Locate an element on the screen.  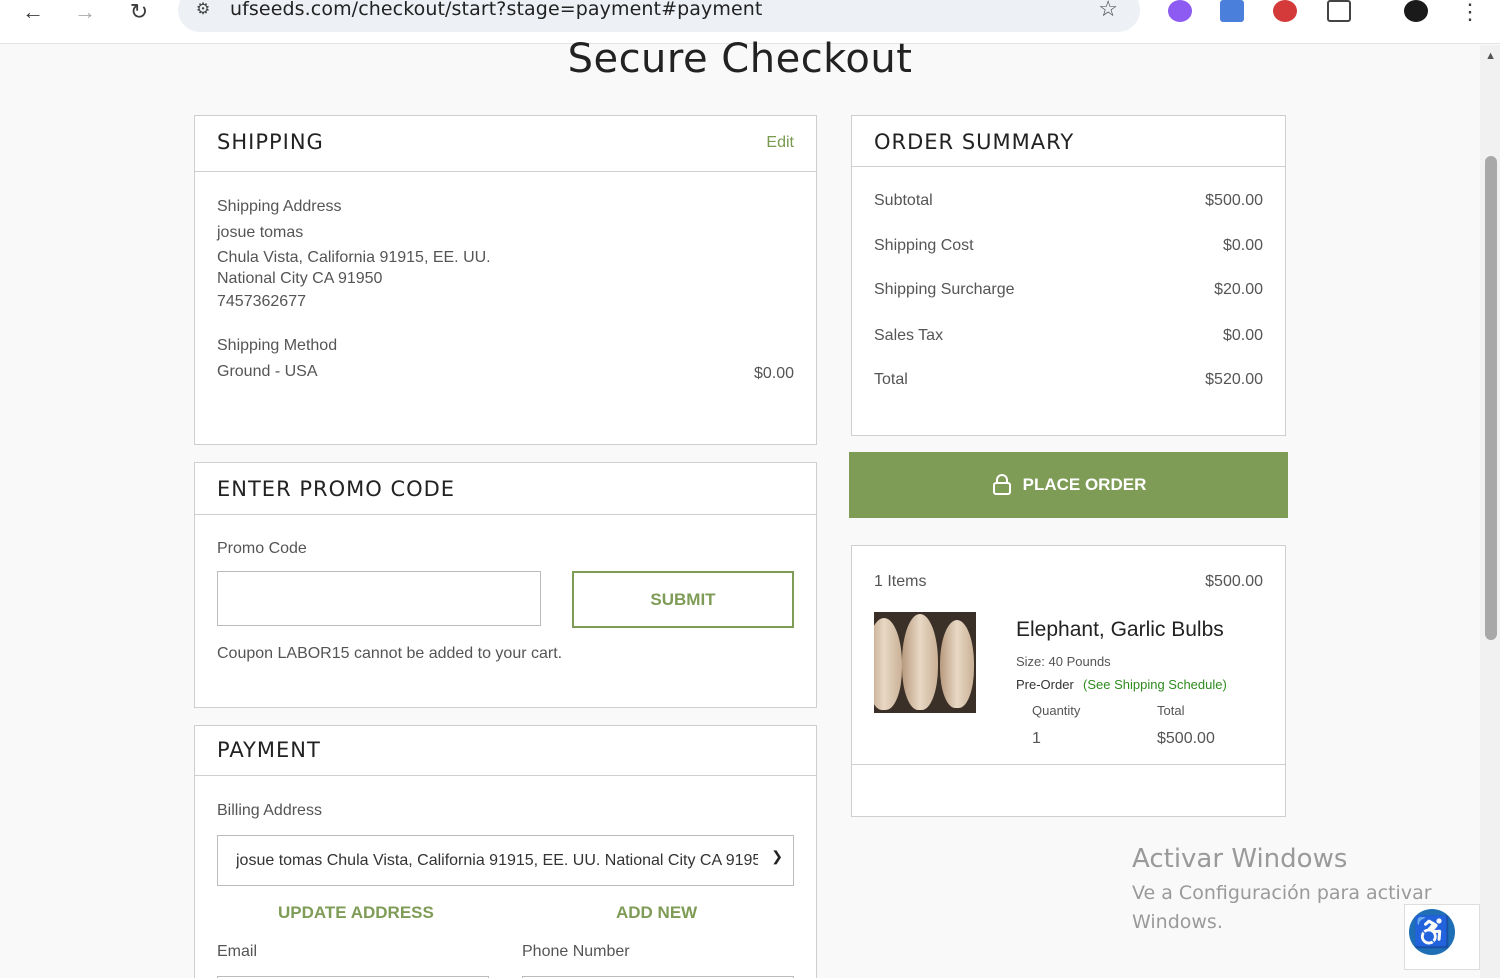
shipping-method-price: $0.00 is located at coordinates (773, 373).